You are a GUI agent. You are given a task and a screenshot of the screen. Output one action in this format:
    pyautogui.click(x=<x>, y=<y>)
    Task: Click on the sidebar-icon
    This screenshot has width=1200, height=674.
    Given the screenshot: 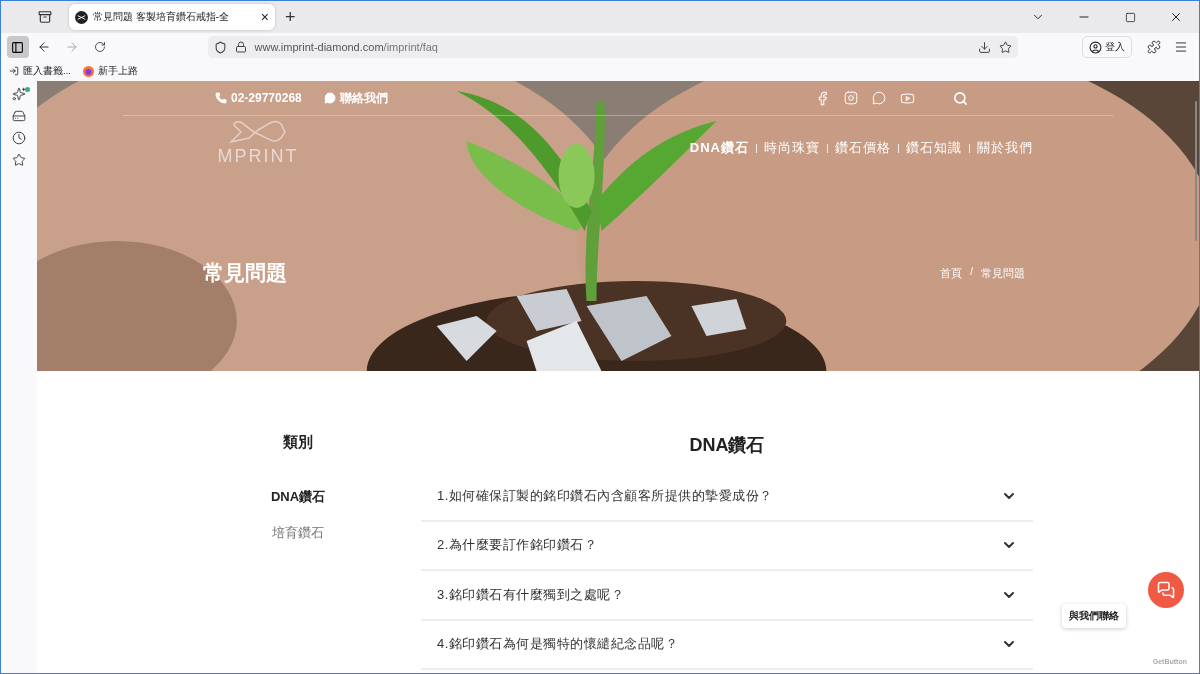 What is the action you would take?
    pyautogui.click(x=18, y=47)
    